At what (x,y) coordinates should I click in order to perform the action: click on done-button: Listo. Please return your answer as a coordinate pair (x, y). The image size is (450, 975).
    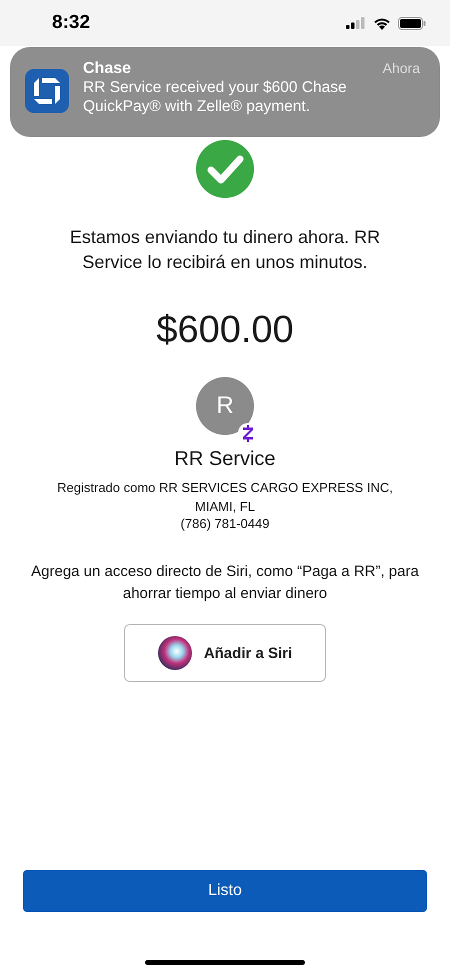
    Looking at the image, I should click on (225, 891).